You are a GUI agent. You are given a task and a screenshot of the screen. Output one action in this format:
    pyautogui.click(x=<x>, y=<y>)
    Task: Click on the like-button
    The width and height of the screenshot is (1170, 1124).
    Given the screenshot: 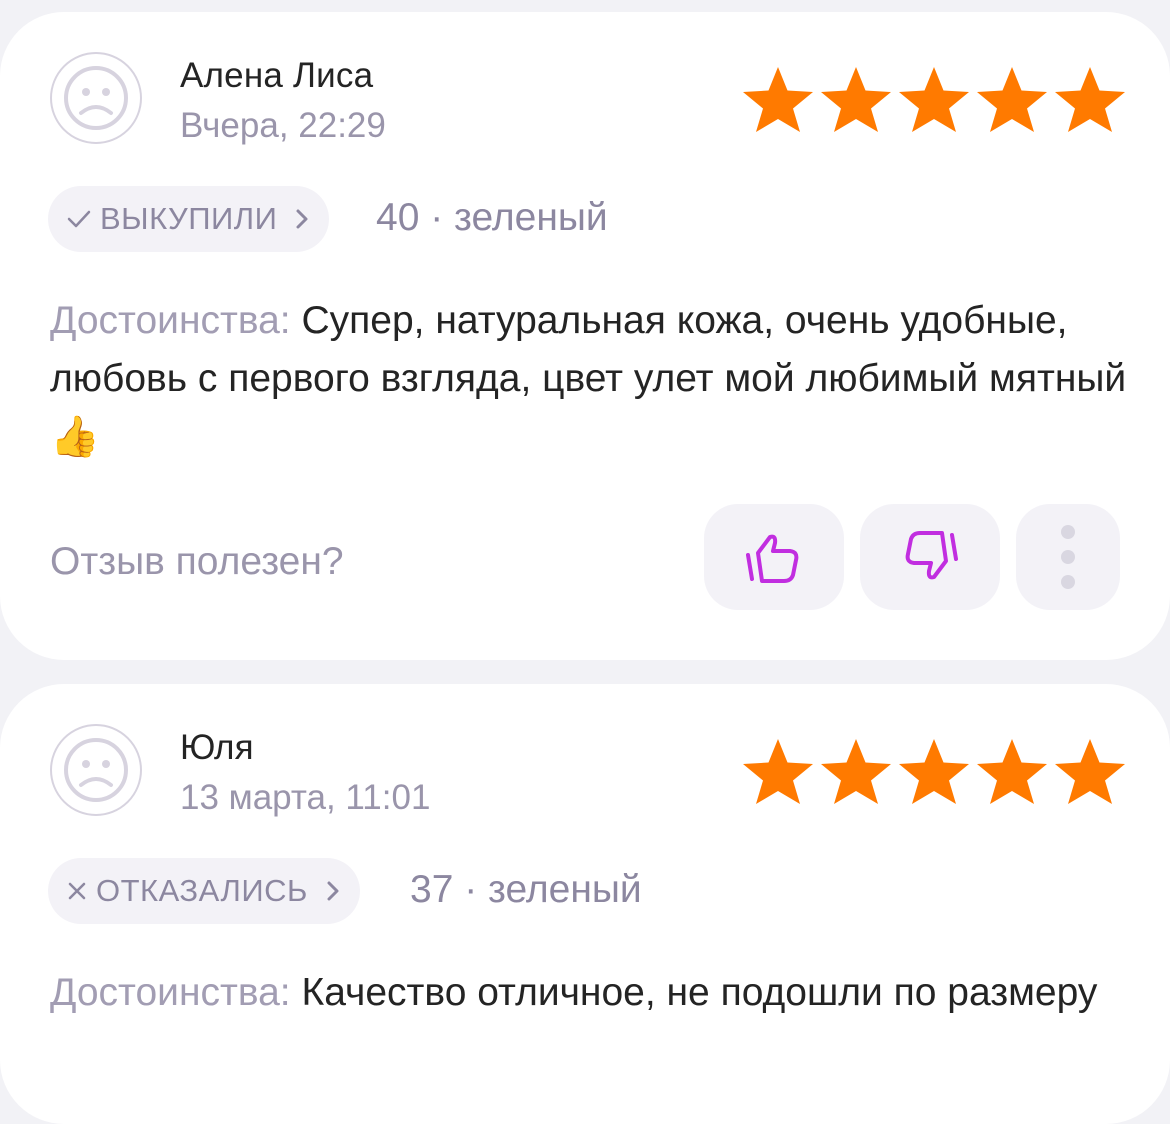 What is the action you would take?
    pyautogui.click(x=774, y=557)
    